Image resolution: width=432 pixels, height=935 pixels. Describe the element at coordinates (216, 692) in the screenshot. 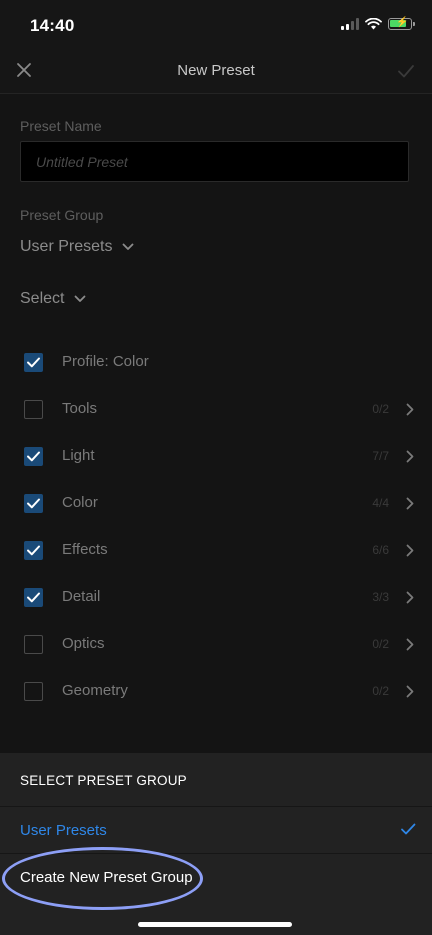

I see `option-row-geometry: Geometry 0/2` at that location.